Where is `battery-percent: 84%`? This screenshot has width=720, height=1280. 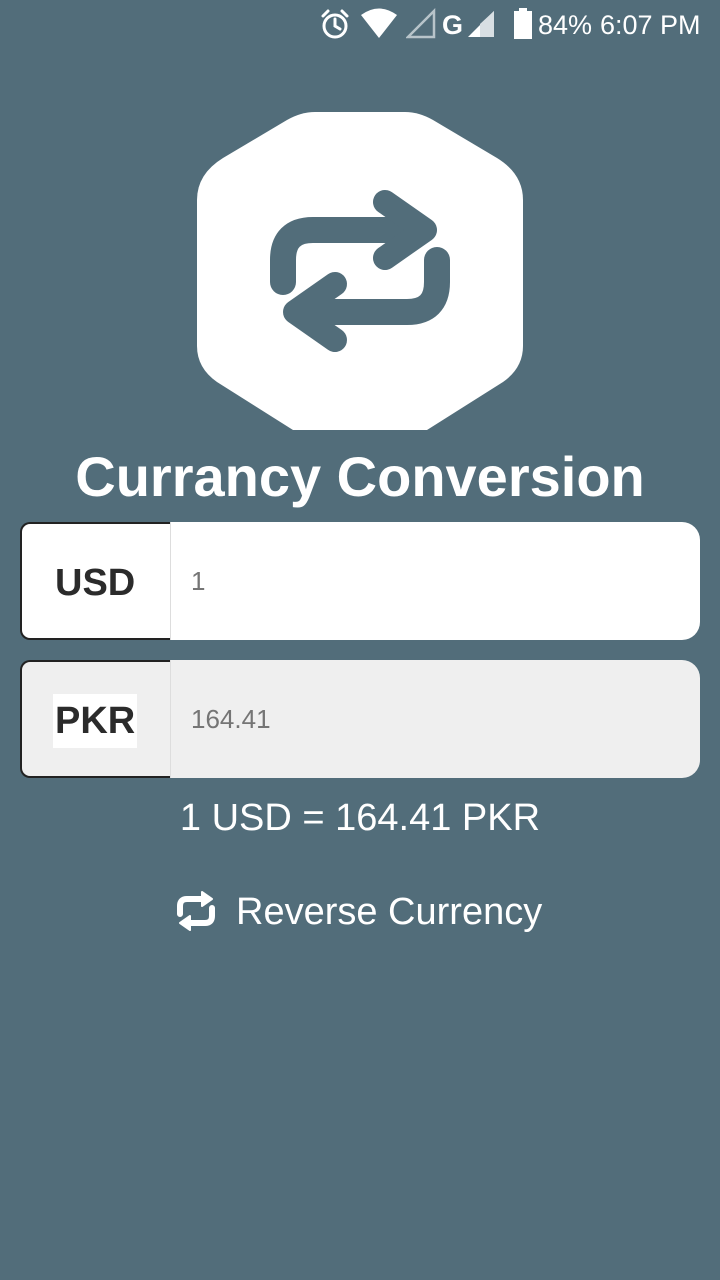 battery-percent: 84% is located at coordinates (565, 25).